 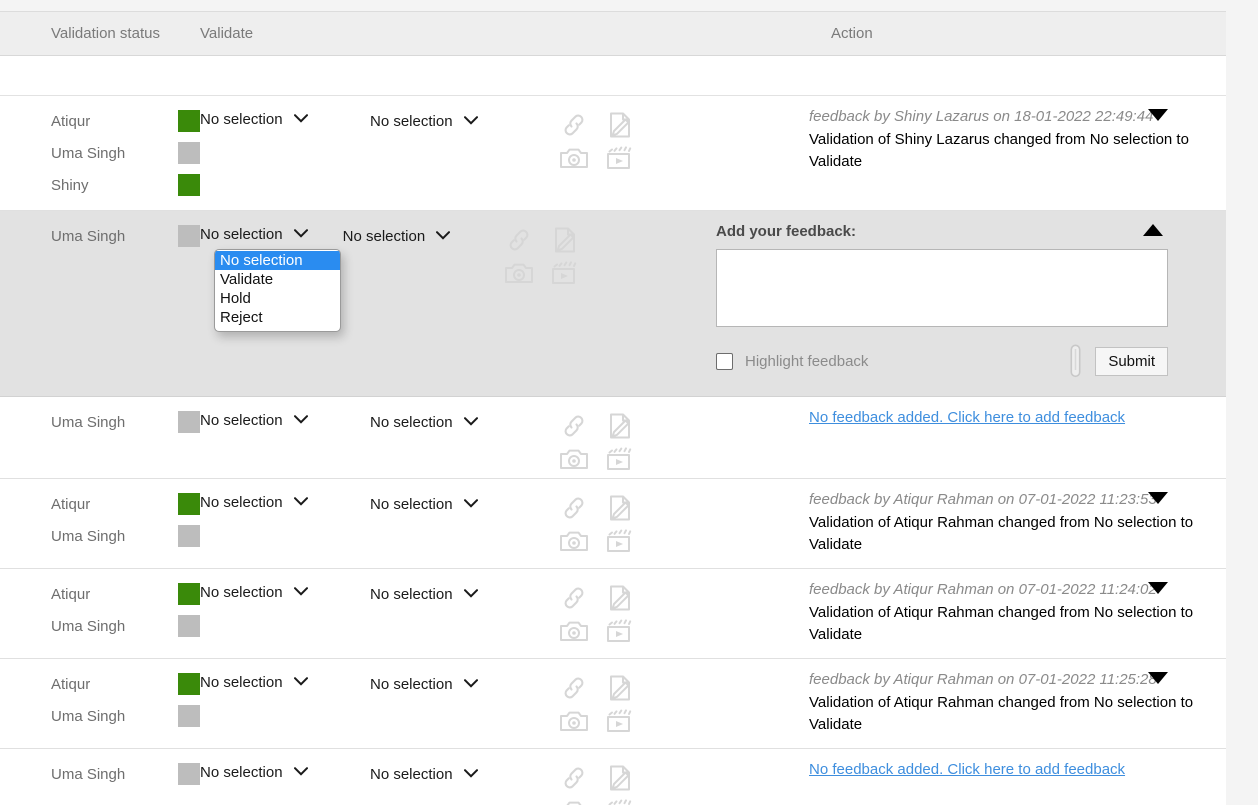 I want to click on status-swatch-validated, so click(x=189, y=185).